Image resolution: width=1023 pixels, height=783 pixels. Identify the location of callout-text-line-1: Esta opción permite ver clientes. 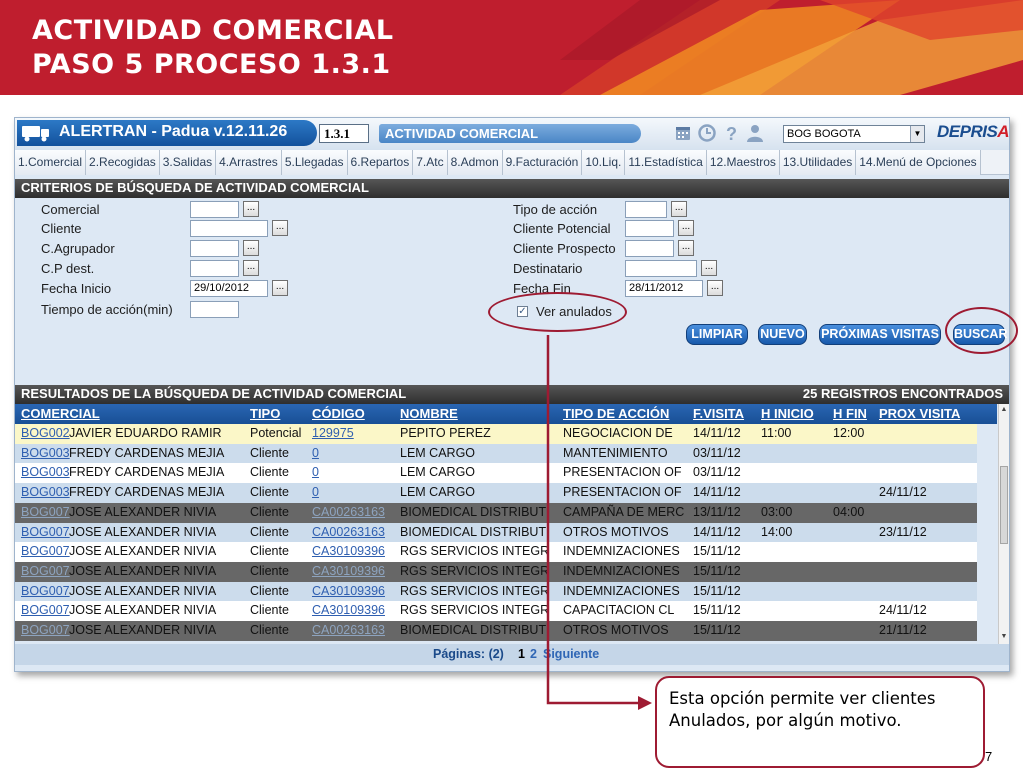
(802, 698).